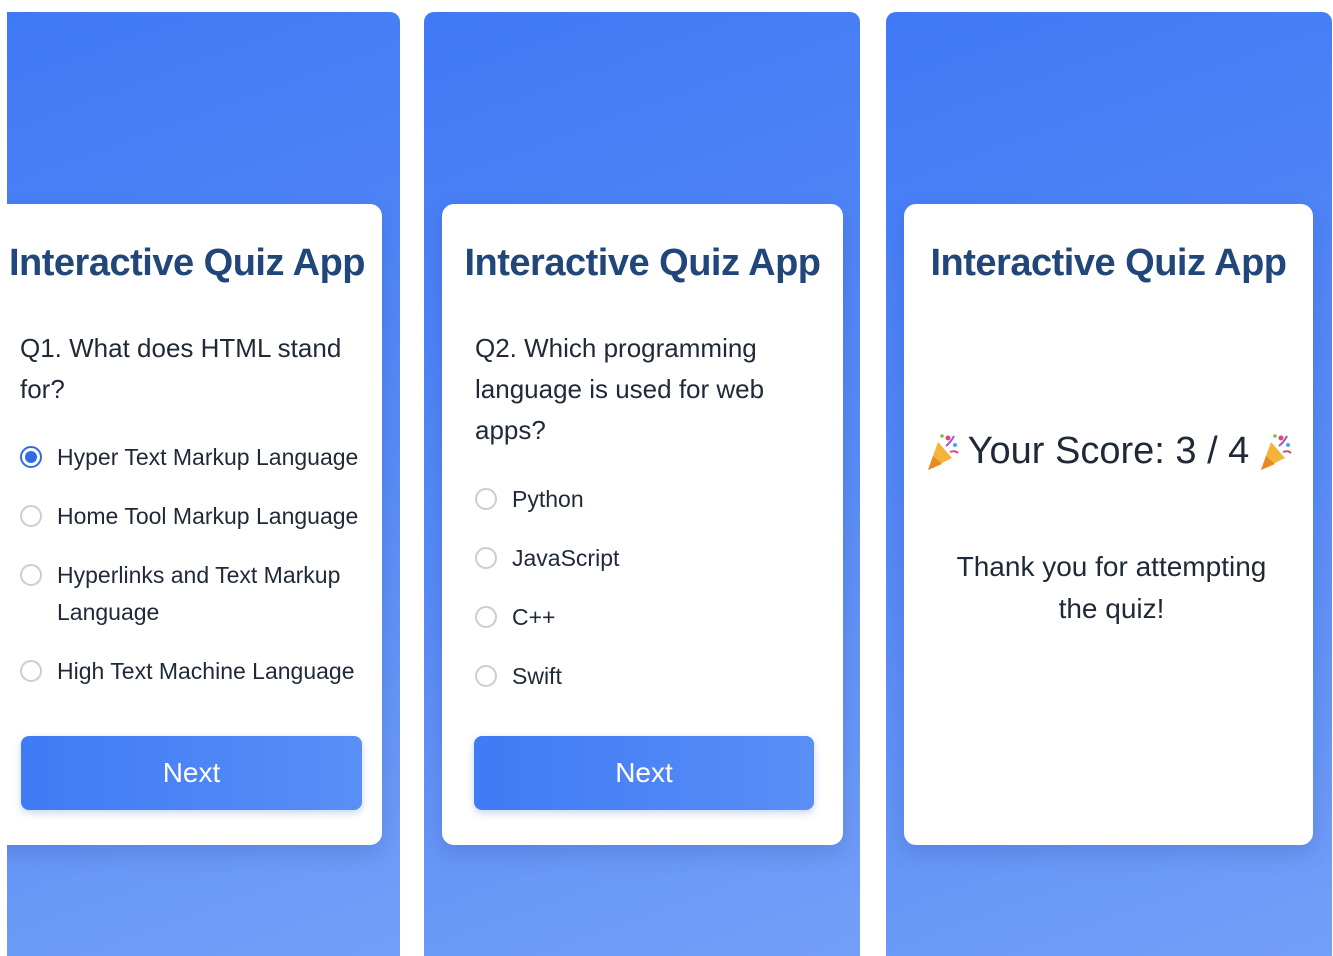 Image resolution: width=1333 pixels, height=956 pixels. I want to click on answer-option: Hyperlinks and Text Markup Language, so click(191, 594).